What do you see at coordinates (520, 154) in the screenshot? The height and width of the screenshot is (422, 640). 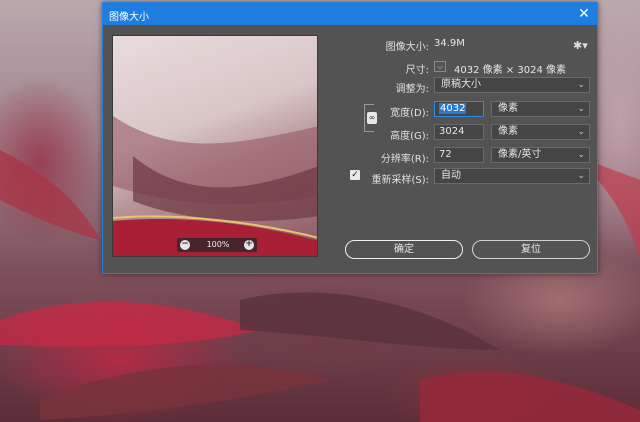 I see `resolution-unit: 像素/英寸` at bounding box center [520, 154].